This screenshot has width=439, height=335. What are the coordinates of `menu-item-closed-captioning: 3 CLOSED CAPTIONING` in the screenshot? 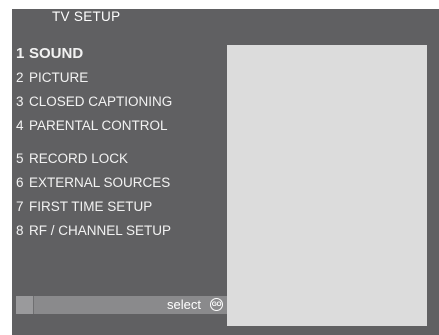 It's located at (121, 102).